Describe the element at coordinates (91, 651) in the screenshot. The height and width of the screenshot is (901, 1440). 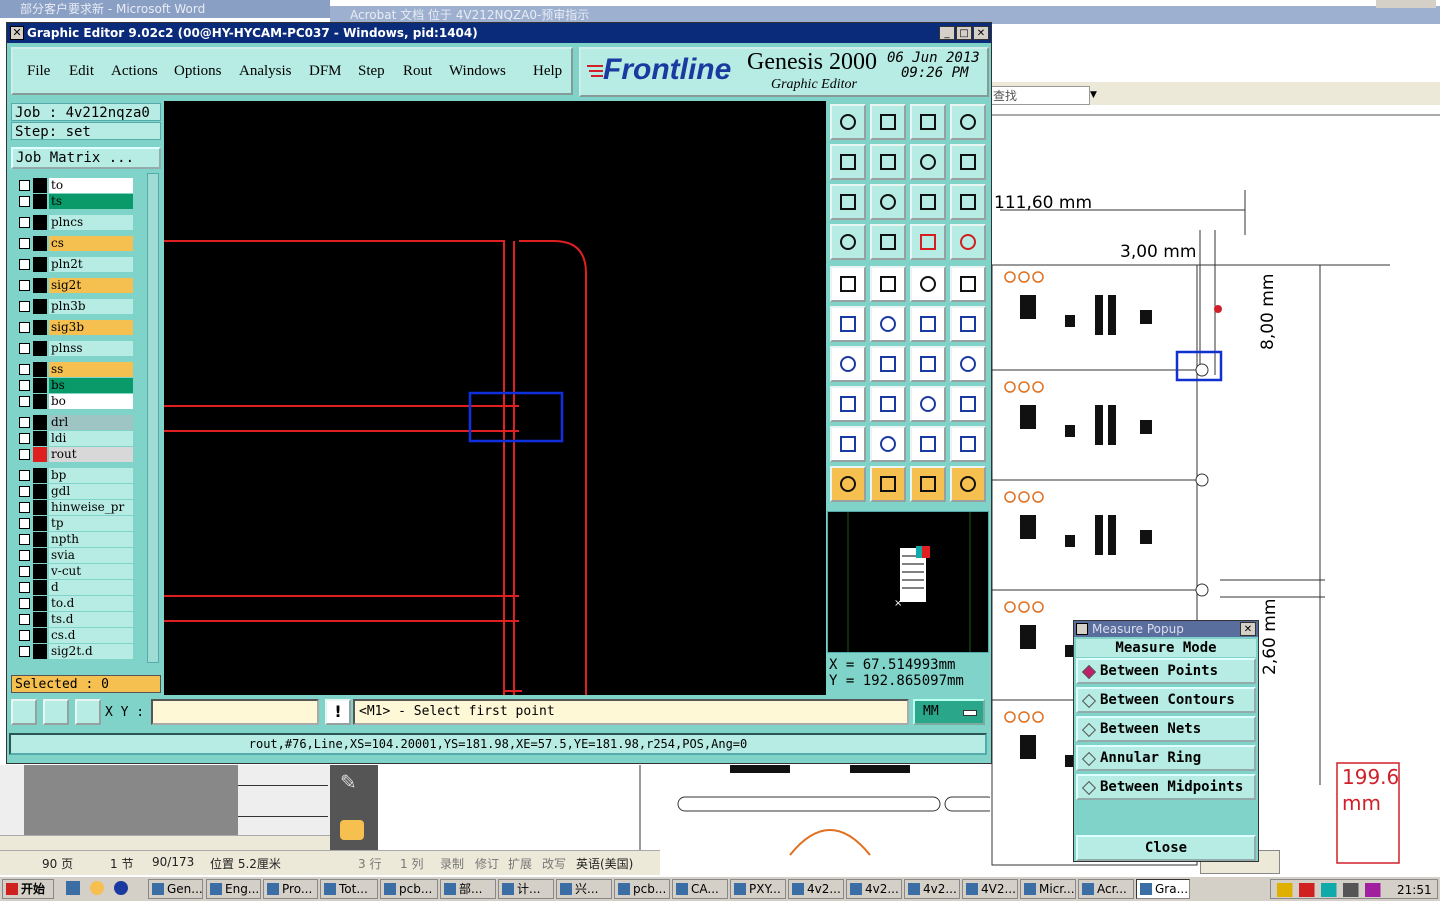
I see `layer-name: sig2t.d` at that location.